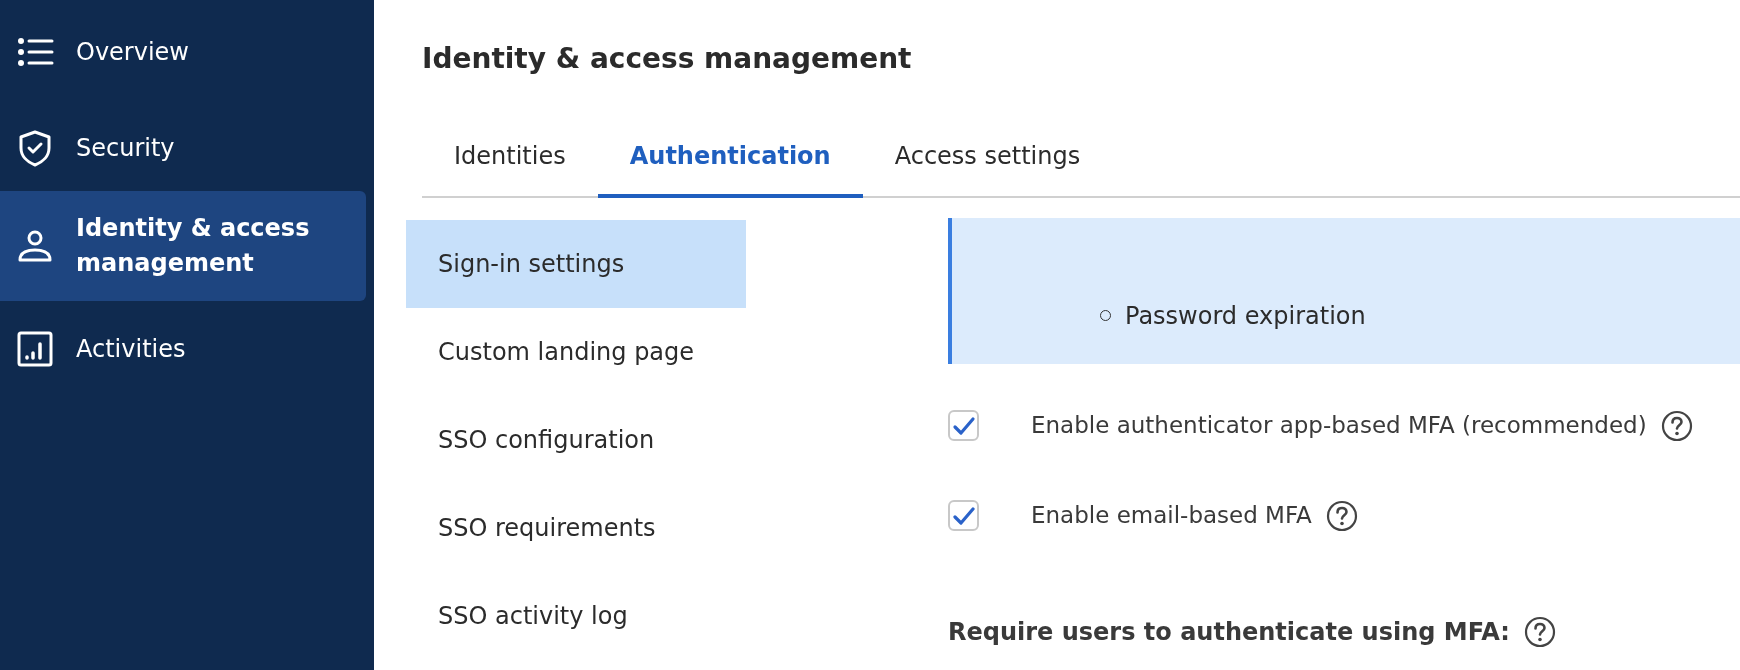  What do you see at coordinates (35, 348) in the screenshot?
I see `chart-icon` at bounding box center [35, 348].